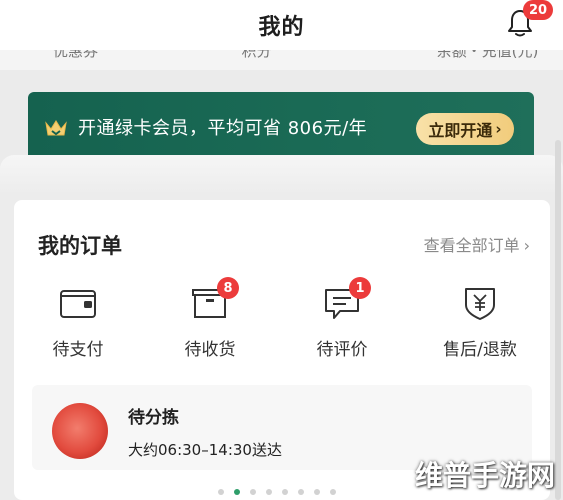 The height and width of the screenshot is (500, 563). I want to click on order-status-to-receive: 8 待收货, so click(210, 318).